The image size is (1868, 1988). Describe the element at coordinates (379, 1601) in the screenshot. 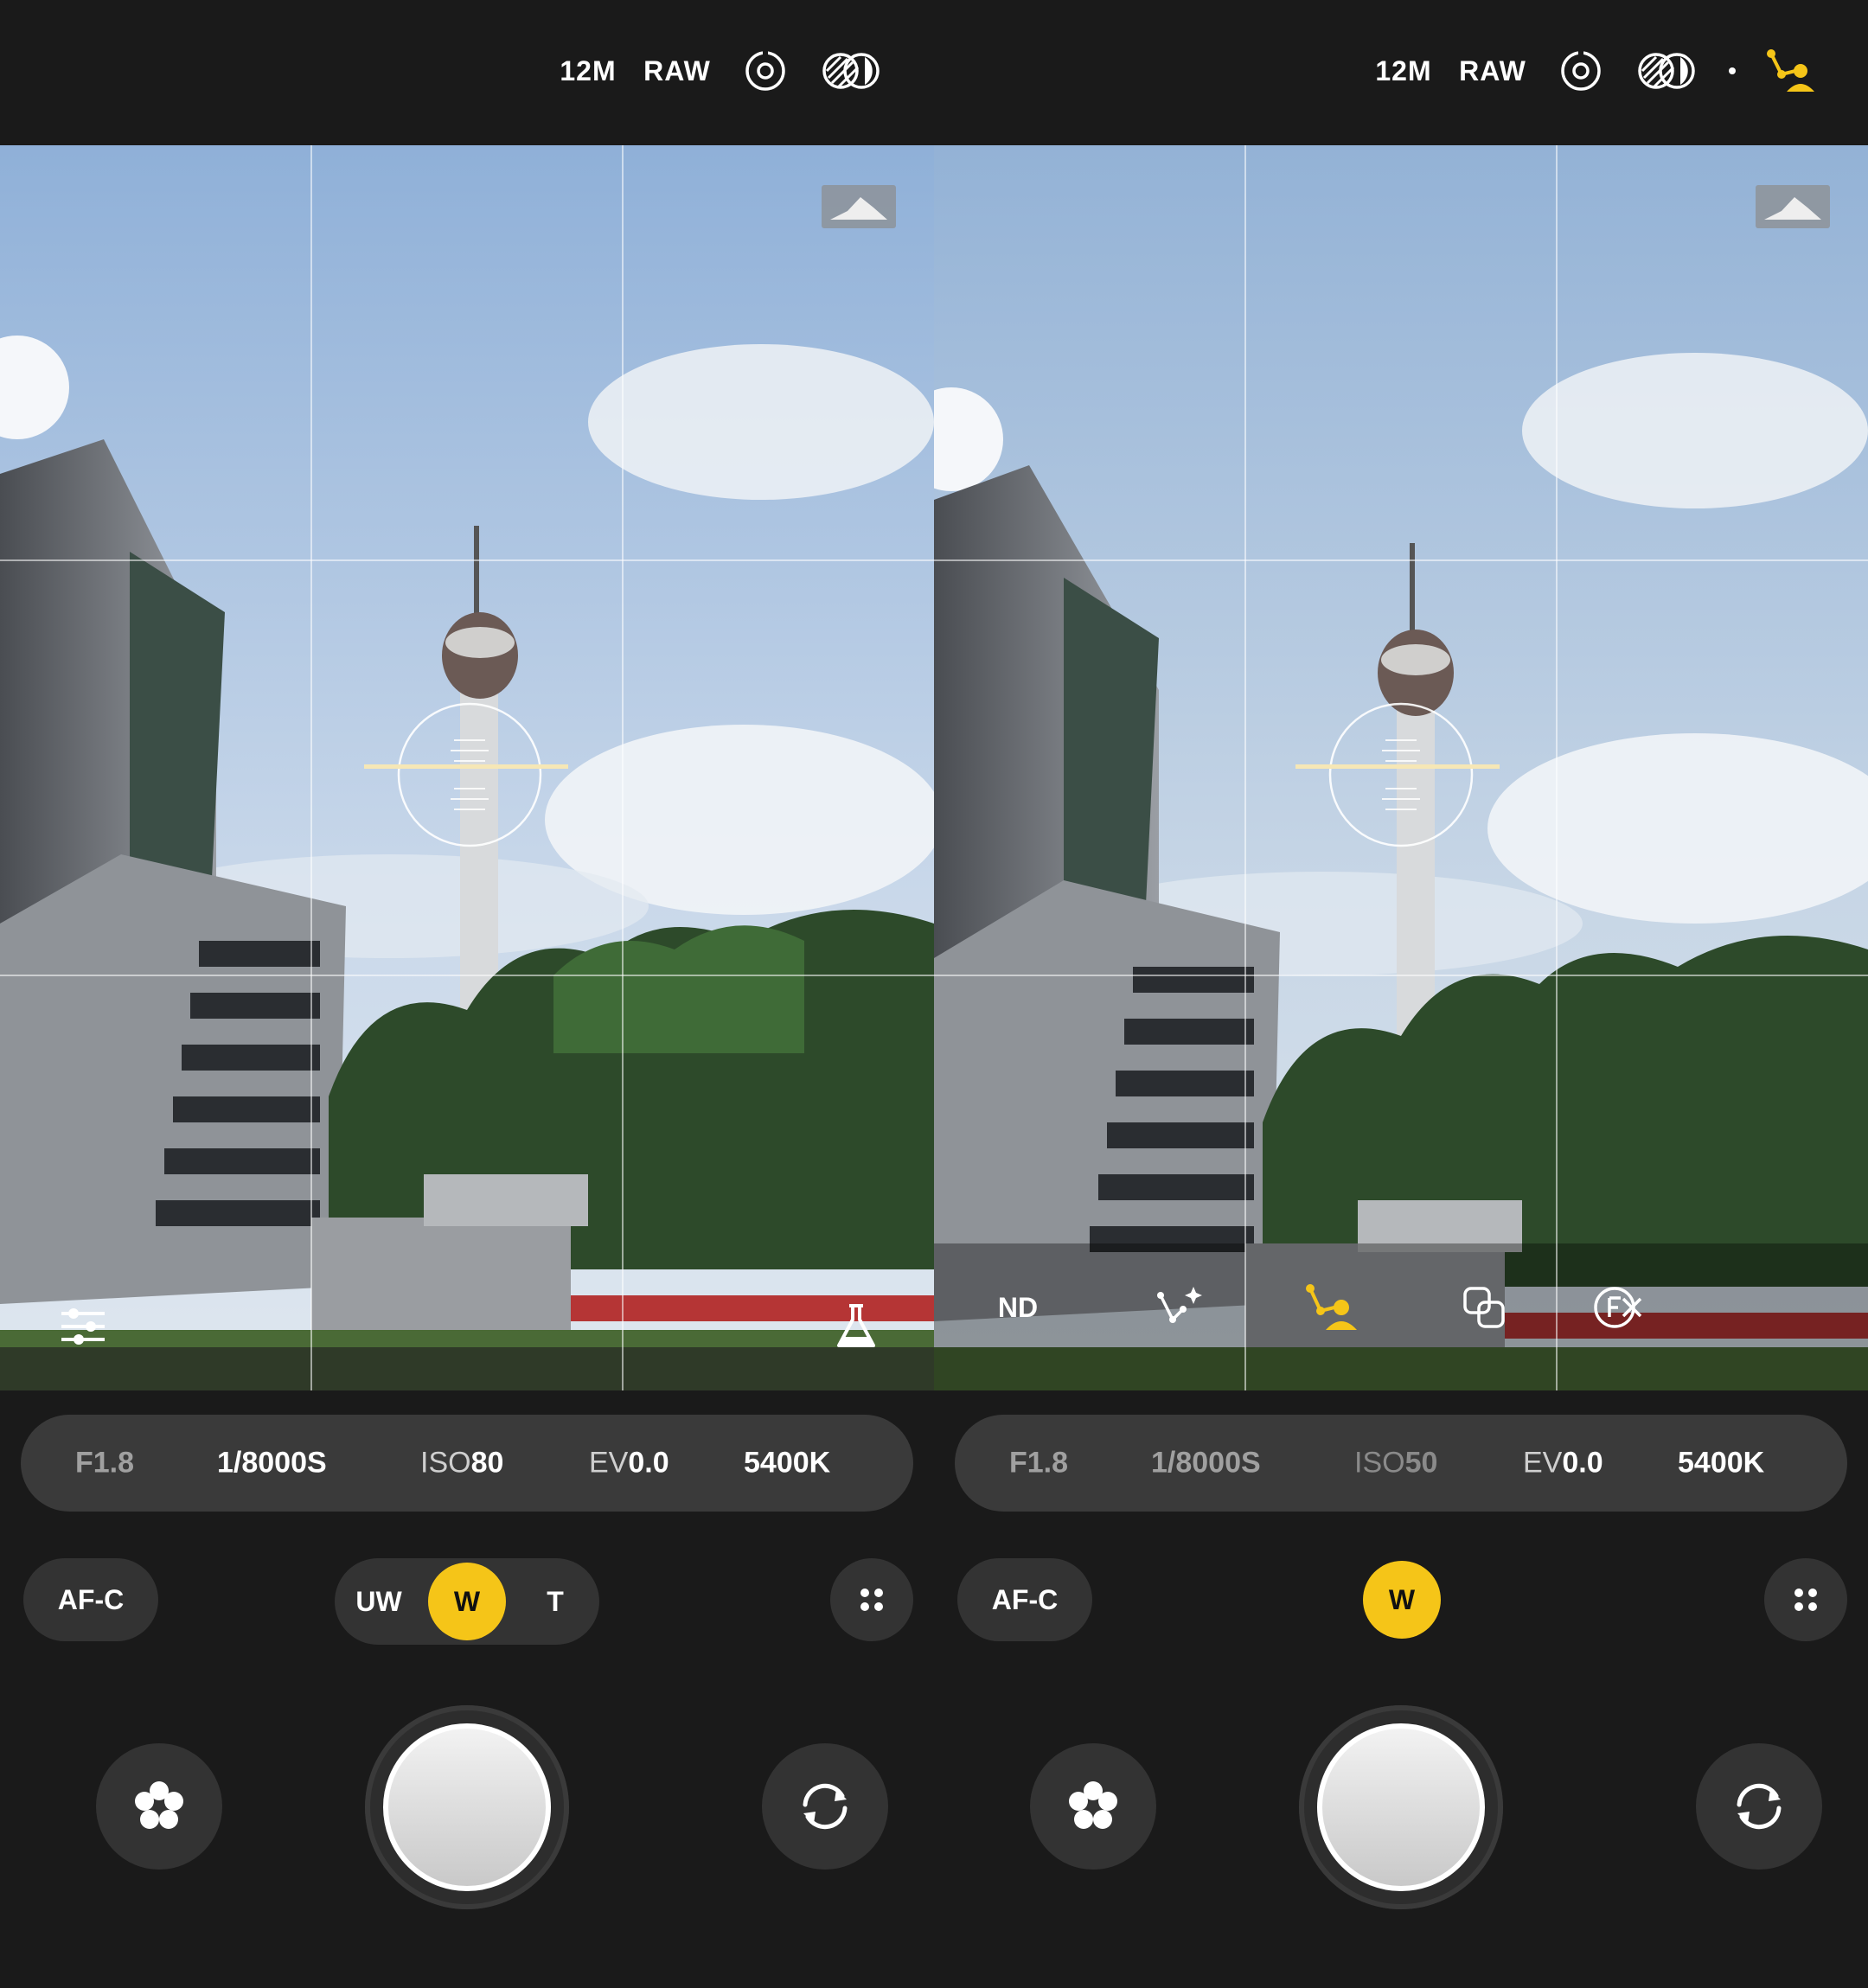

I see `lens-uw: UW` at that location.